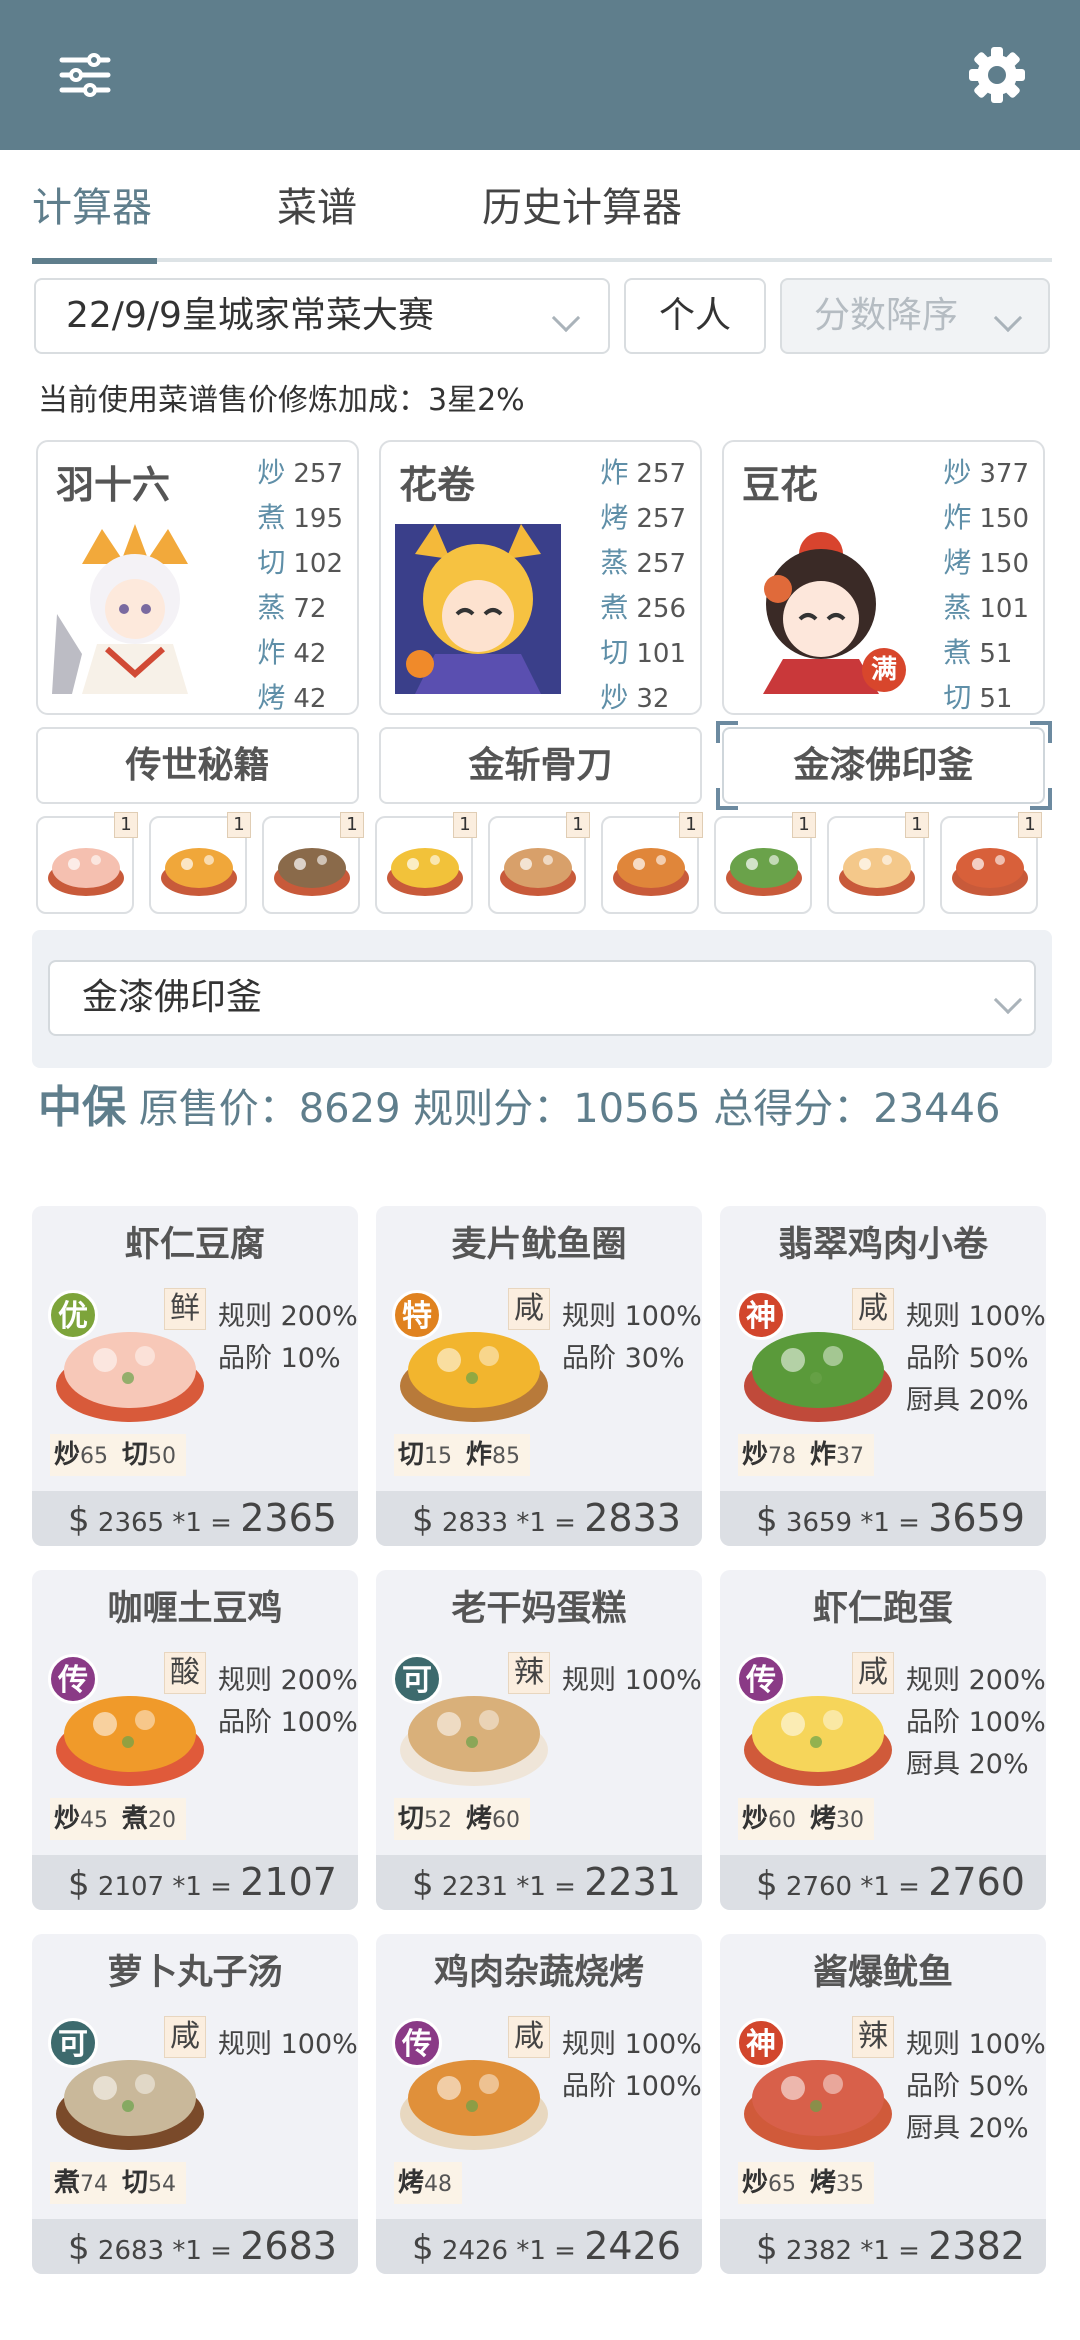 The image size is (1080, 2340). Describe the element at coordinates (288, 2044) in the screenshot. I see `rule-line: 规则 100%` at that location.